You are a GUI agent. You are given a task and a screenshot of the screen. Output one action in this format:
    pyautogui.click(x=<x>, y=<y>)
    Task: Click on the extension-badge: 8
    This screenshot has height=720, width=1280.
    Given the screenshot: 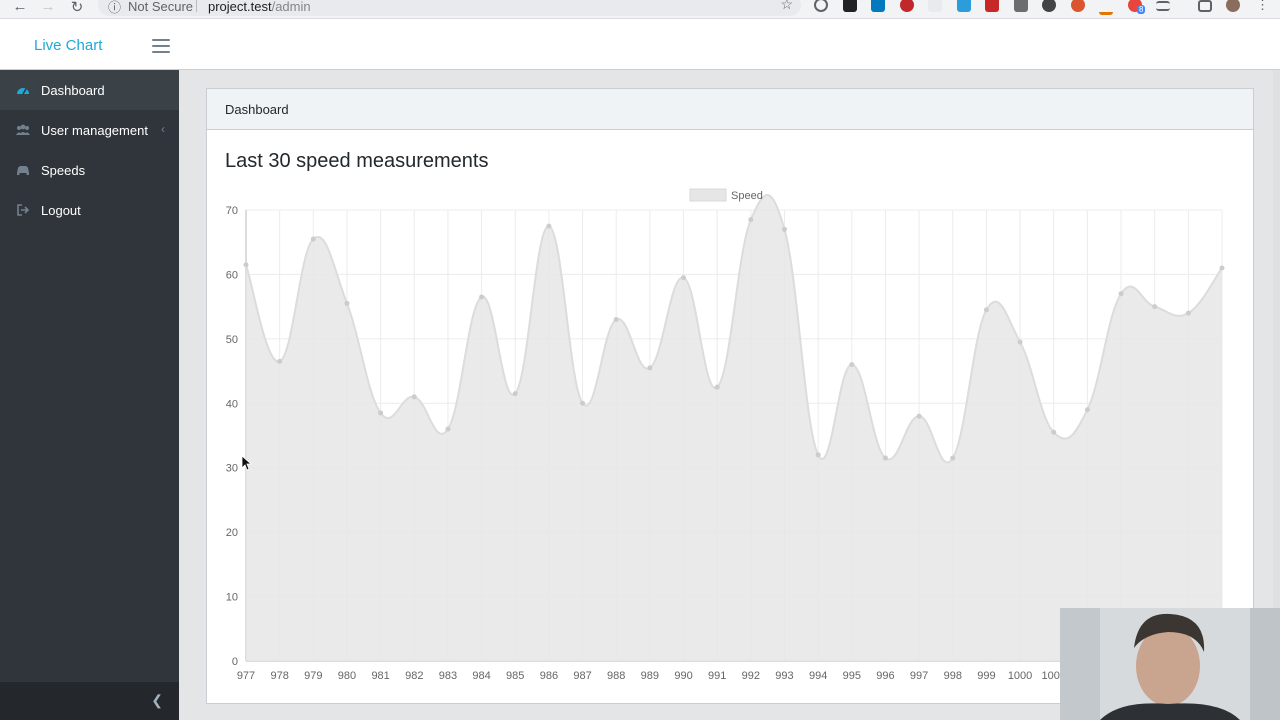 What is the action you would take?
    pyautogui.click(x=1141, y=9)
    